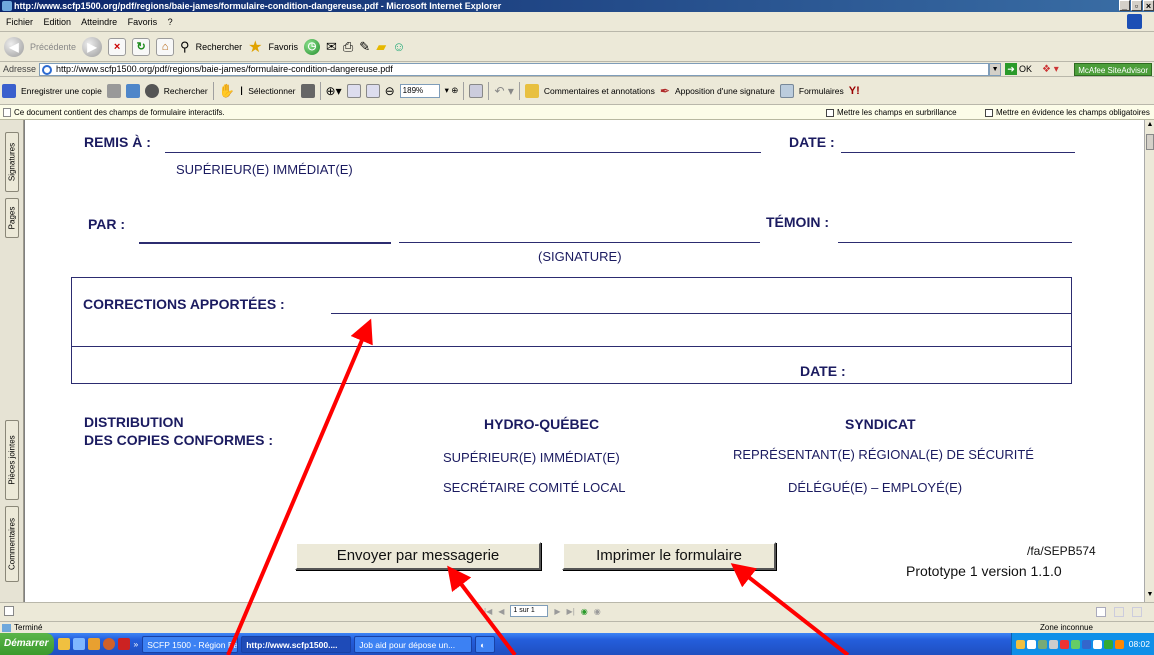 The height and width of the screenshot is (655, 1154). Describe the element at coordinates (143, 22) in the screenshot. I see `menu-favoris: Favoris` at that location.